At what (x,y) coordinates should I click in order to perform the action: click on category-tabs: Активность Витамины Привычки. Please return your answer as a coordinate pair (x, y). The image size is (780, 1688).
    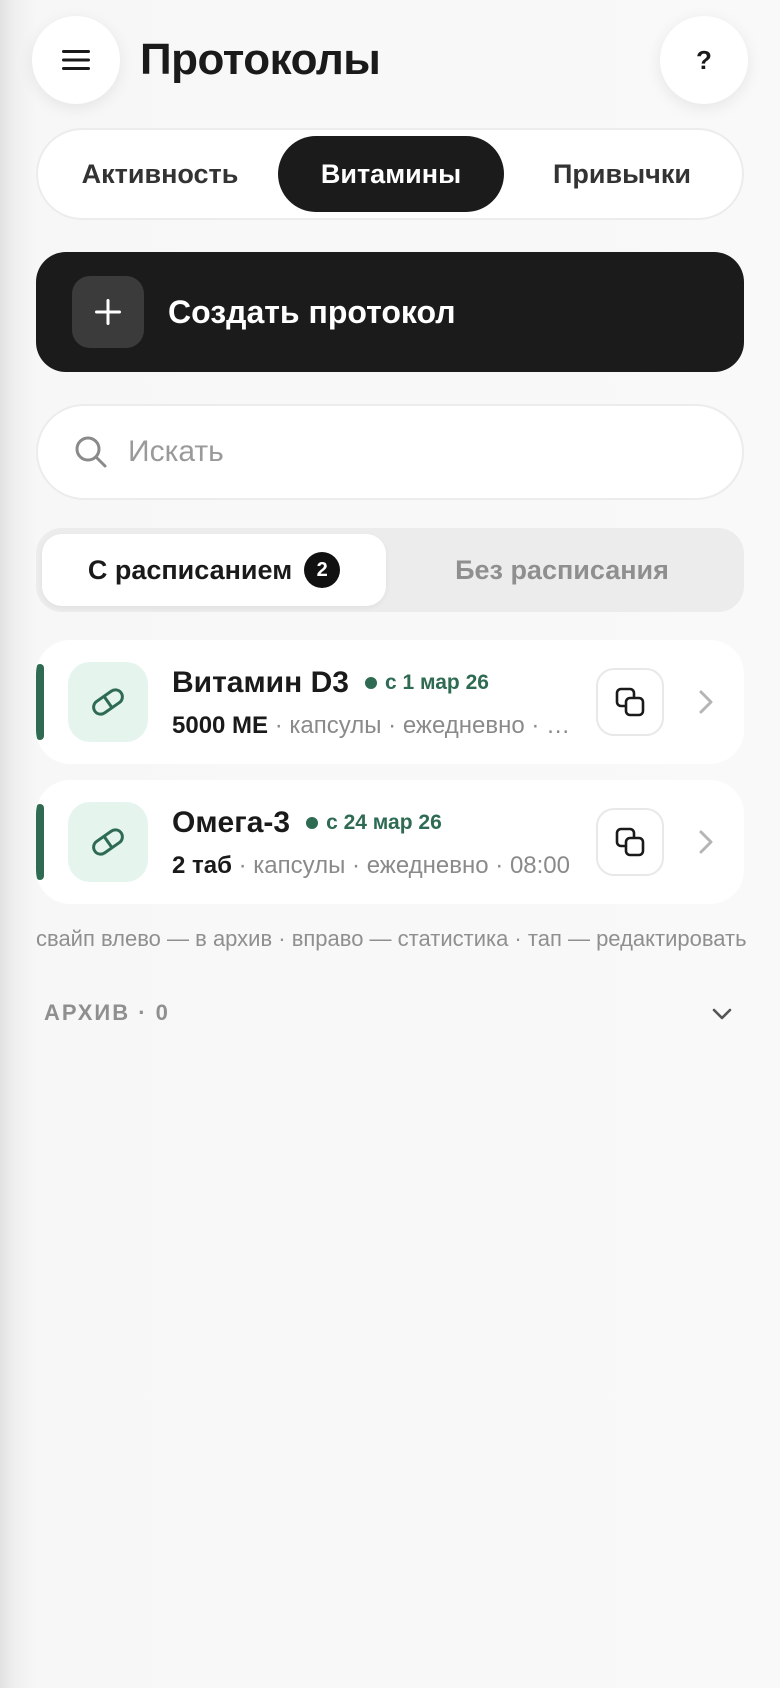
    Looking at the image, I should click on (390, 174).